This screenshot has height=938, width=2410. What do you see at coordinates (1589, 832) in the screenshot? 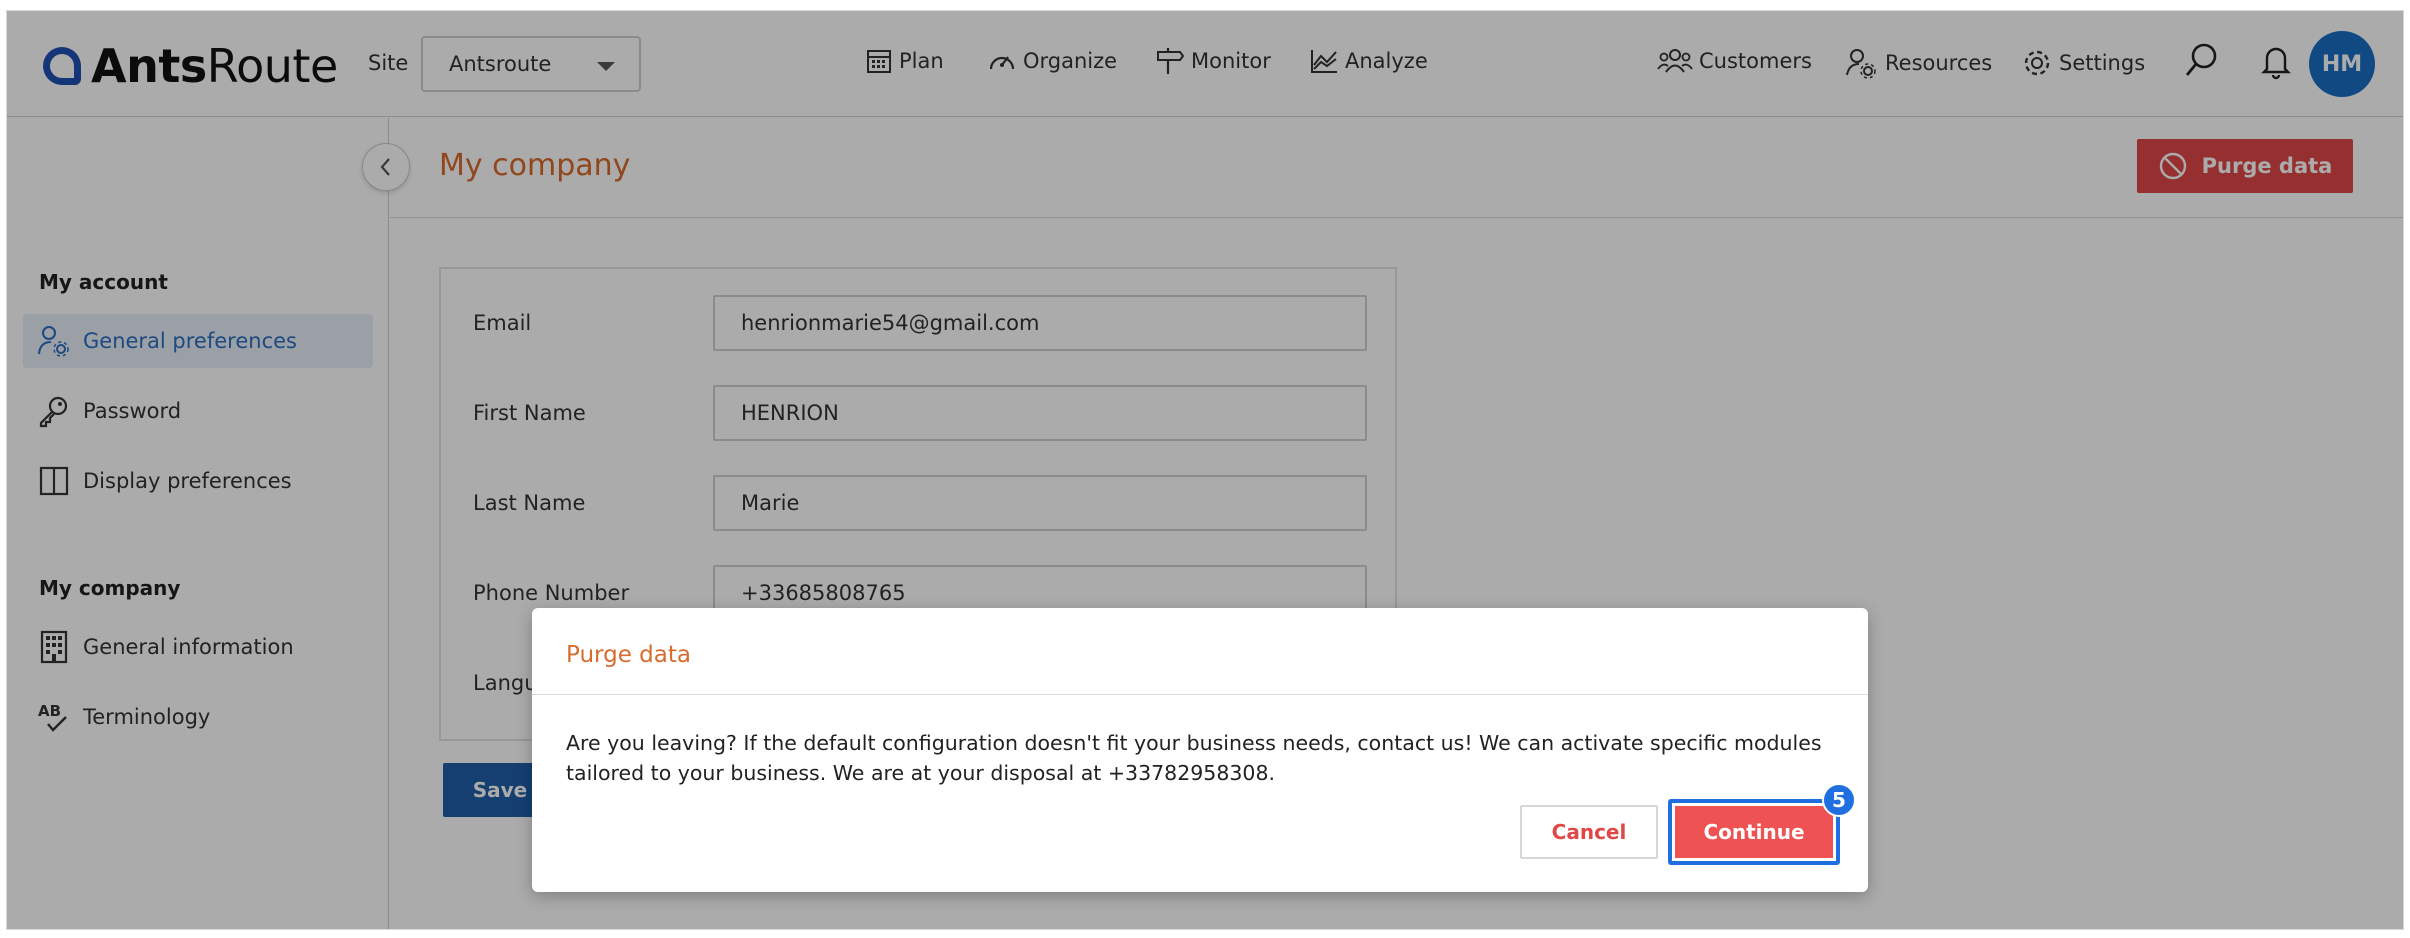
I see `cancel-button: Cancel` at bounding box center [1589, 832].